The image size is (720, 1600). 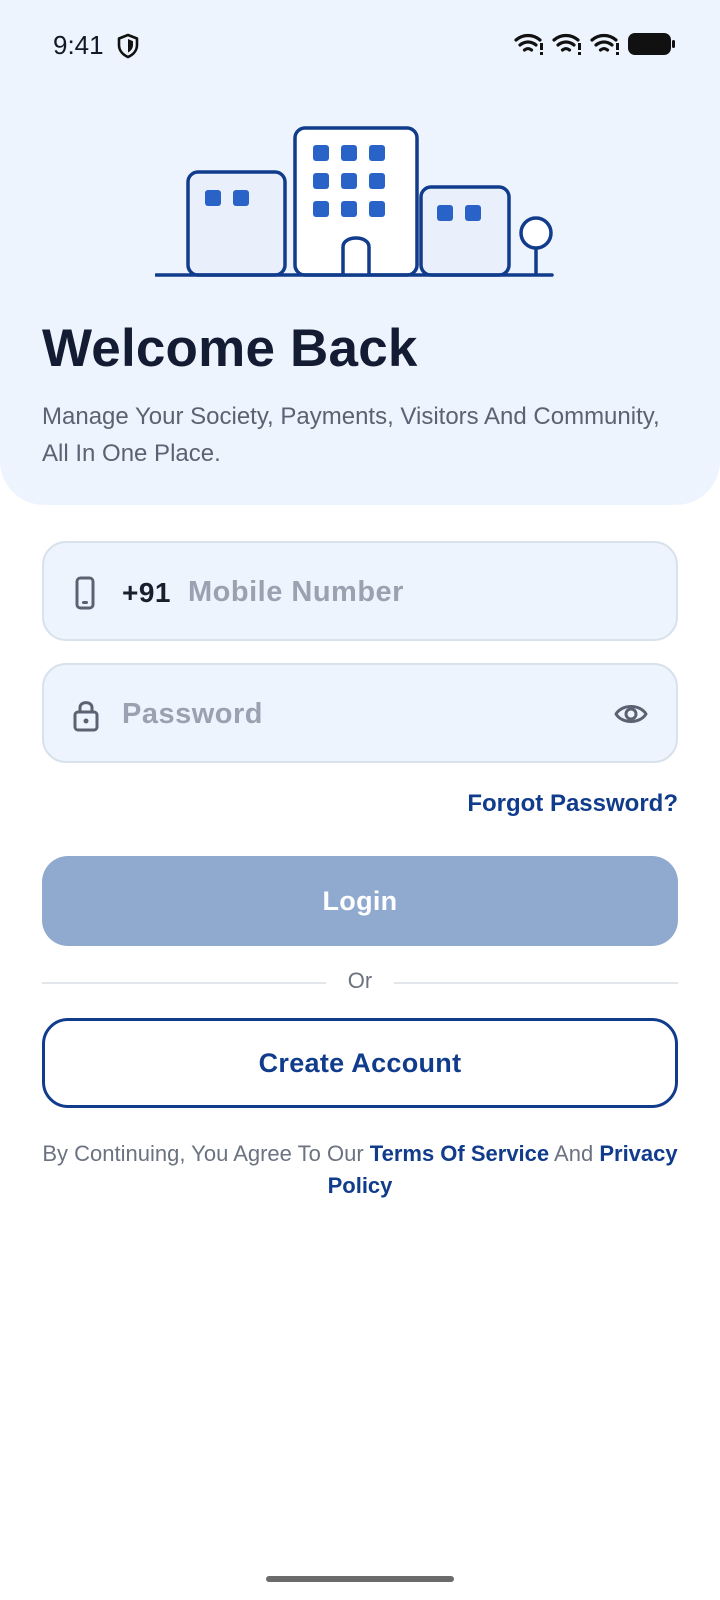 What do you see at coordinates (86, 716) in the screenshot?
I see `lock-icon` at bounding box center [86, 716].